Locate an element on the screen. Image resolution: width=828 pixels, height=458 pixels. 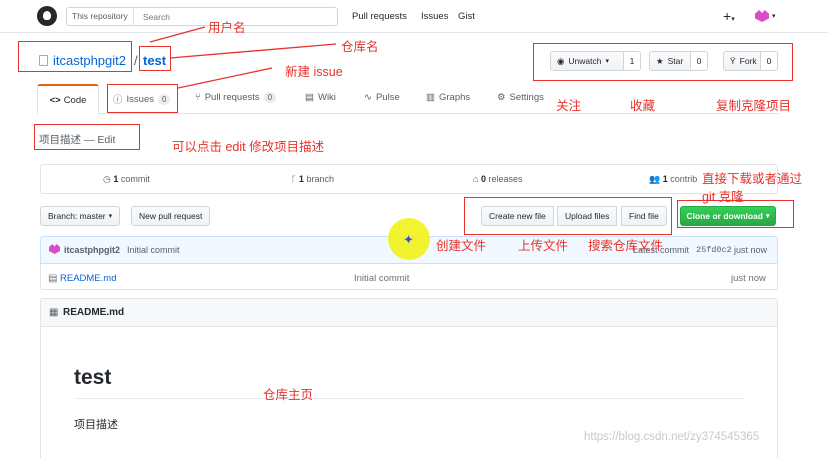
file-commit-message: Initial commit is located at coordinates (381, 278).